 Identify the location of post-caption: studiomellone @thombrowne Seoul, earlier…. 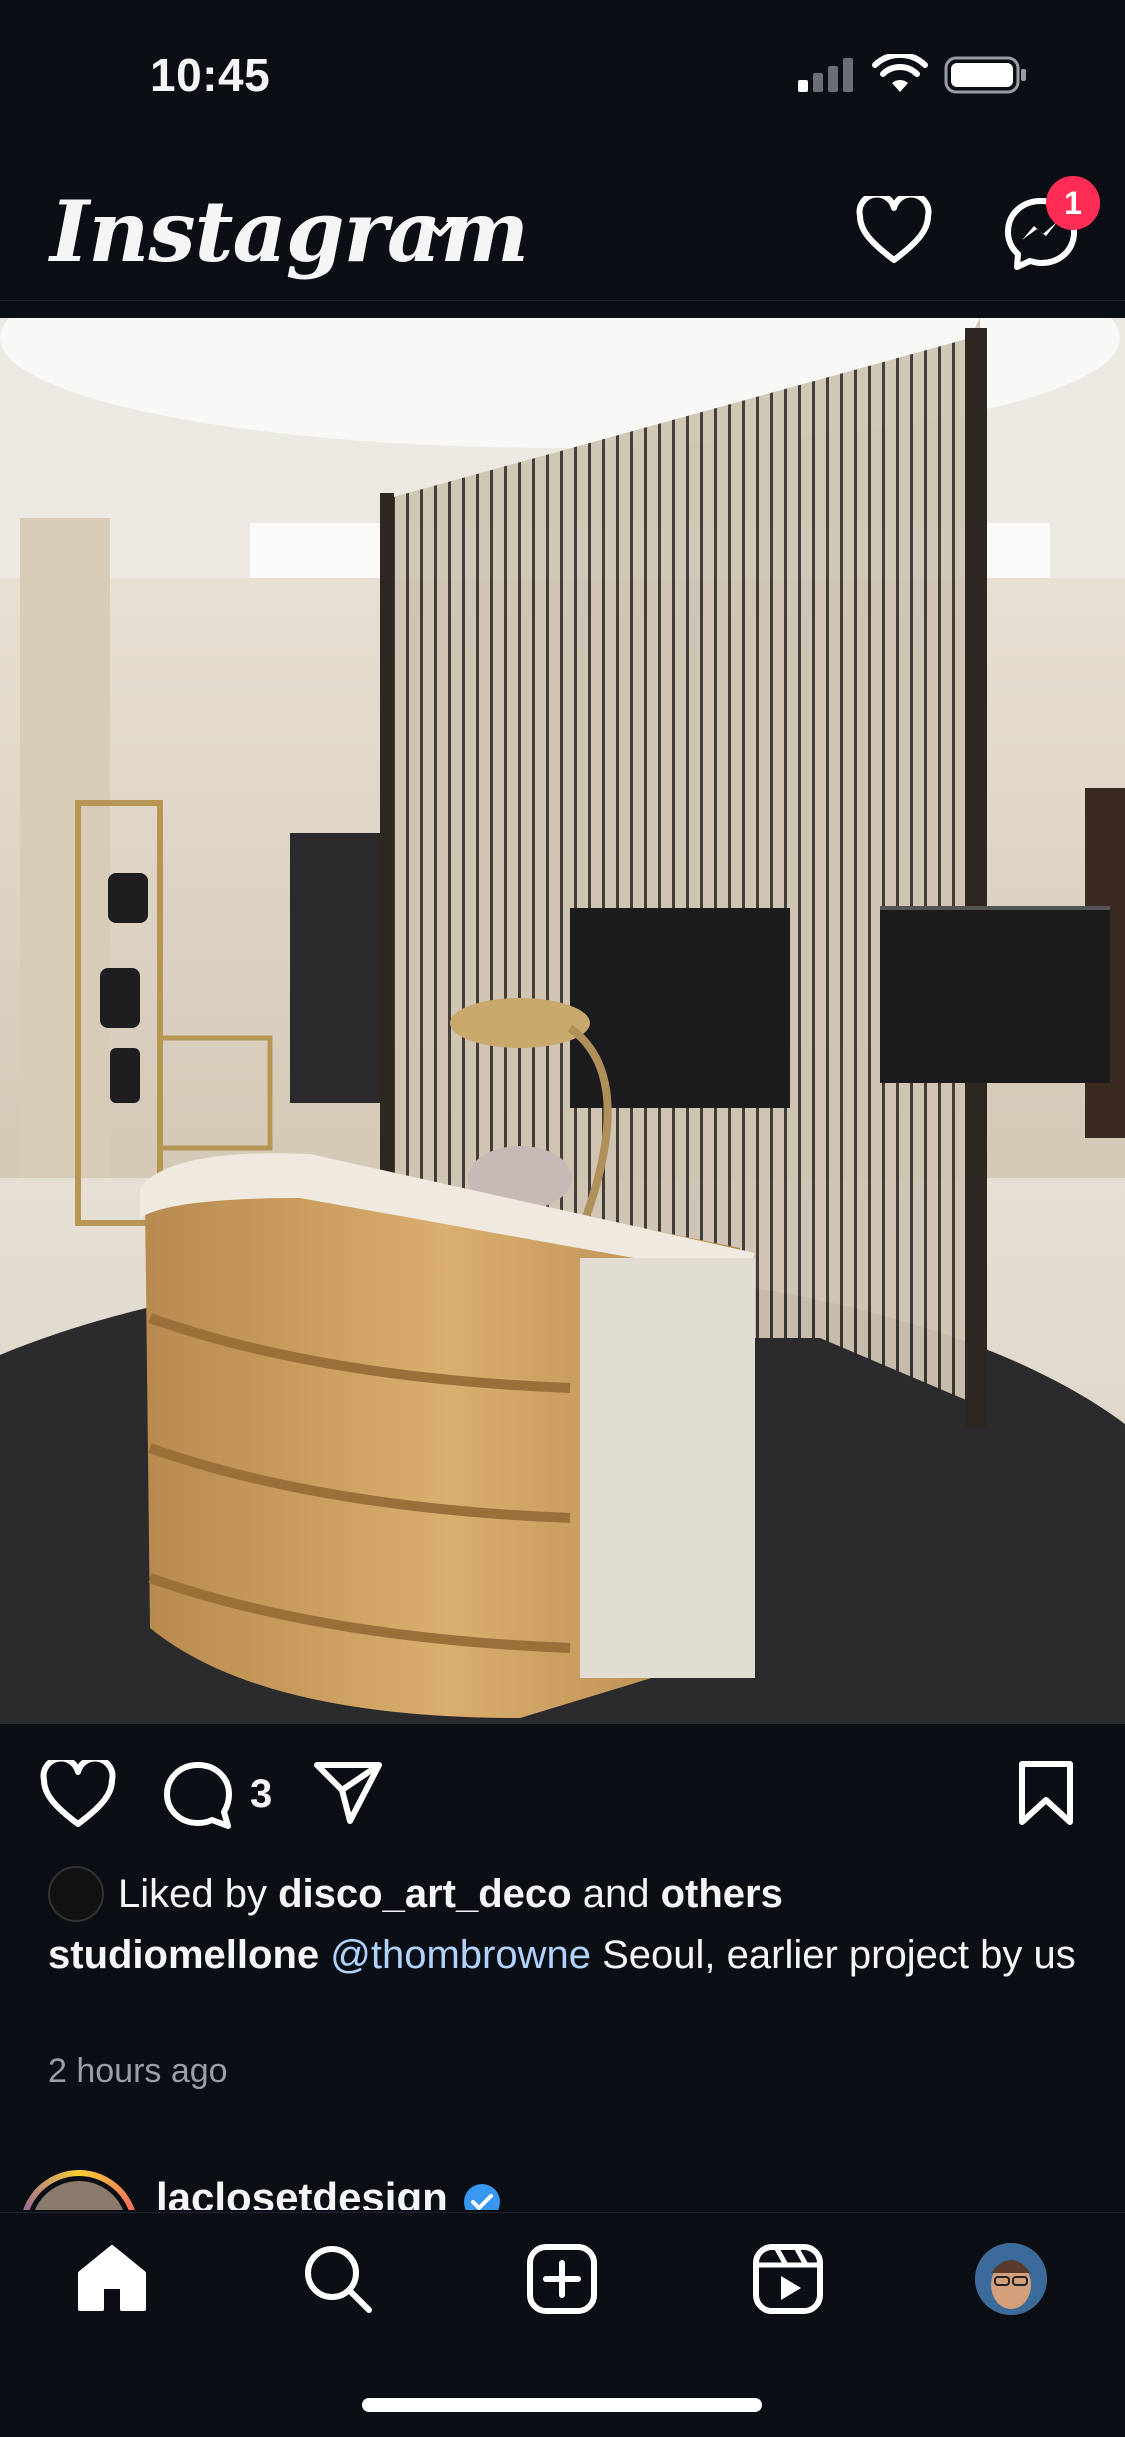
(568, 1955).